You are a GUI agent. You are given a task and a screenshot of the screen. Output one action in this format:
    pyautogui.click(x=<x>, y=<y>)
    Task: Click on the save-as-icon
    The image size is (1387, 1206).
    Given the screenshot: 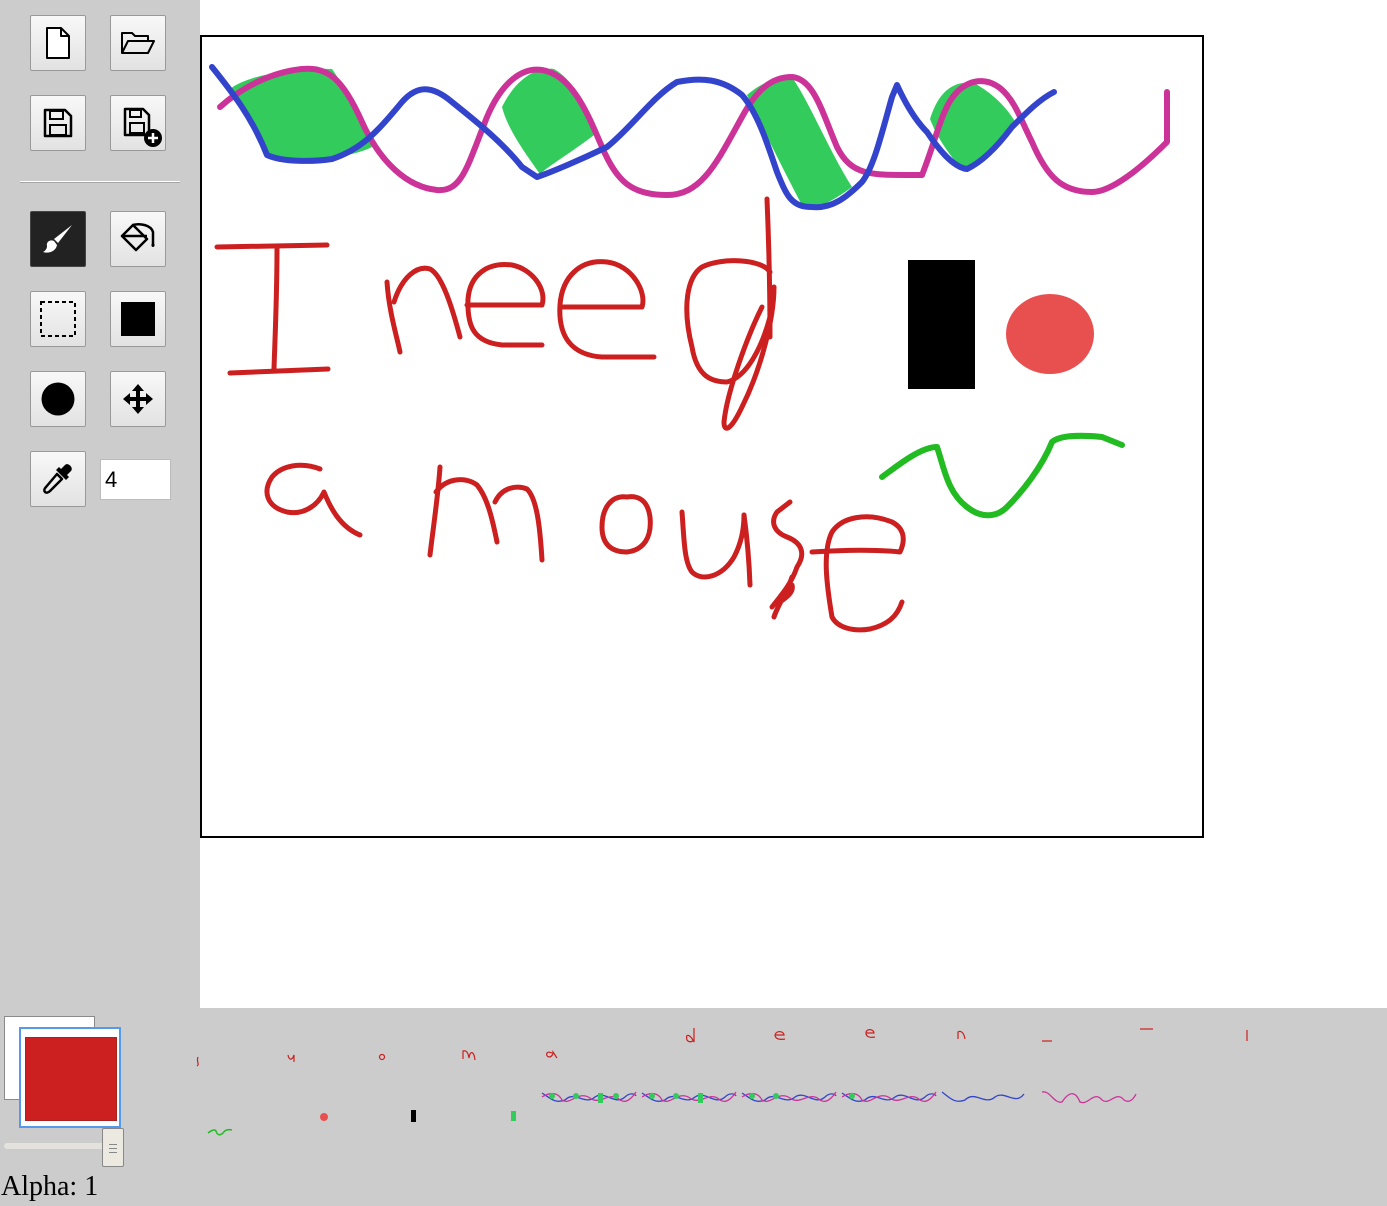 What is the action you would take?
    pyautogui.click(x=142, y=127)
    